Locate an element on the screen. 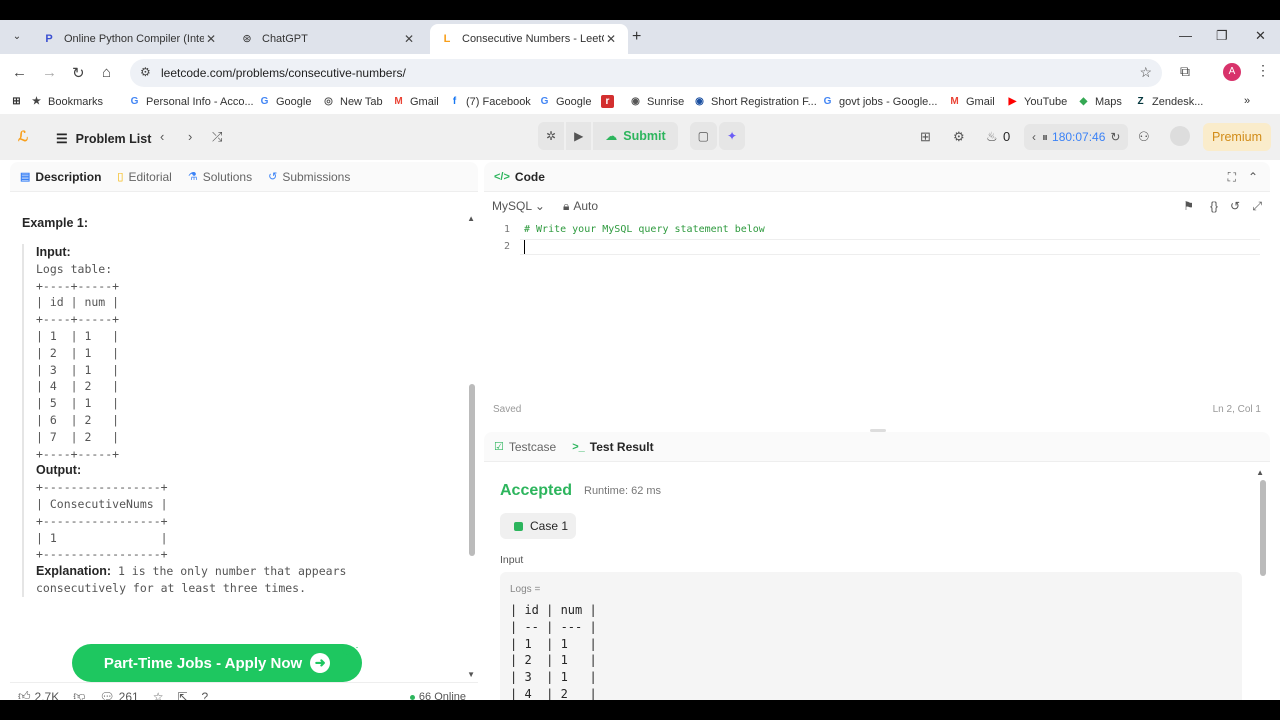 The width and height of the screenshot is (1280, 720). language-select: MySQL ⌄ is located at coordinates (518, 206).